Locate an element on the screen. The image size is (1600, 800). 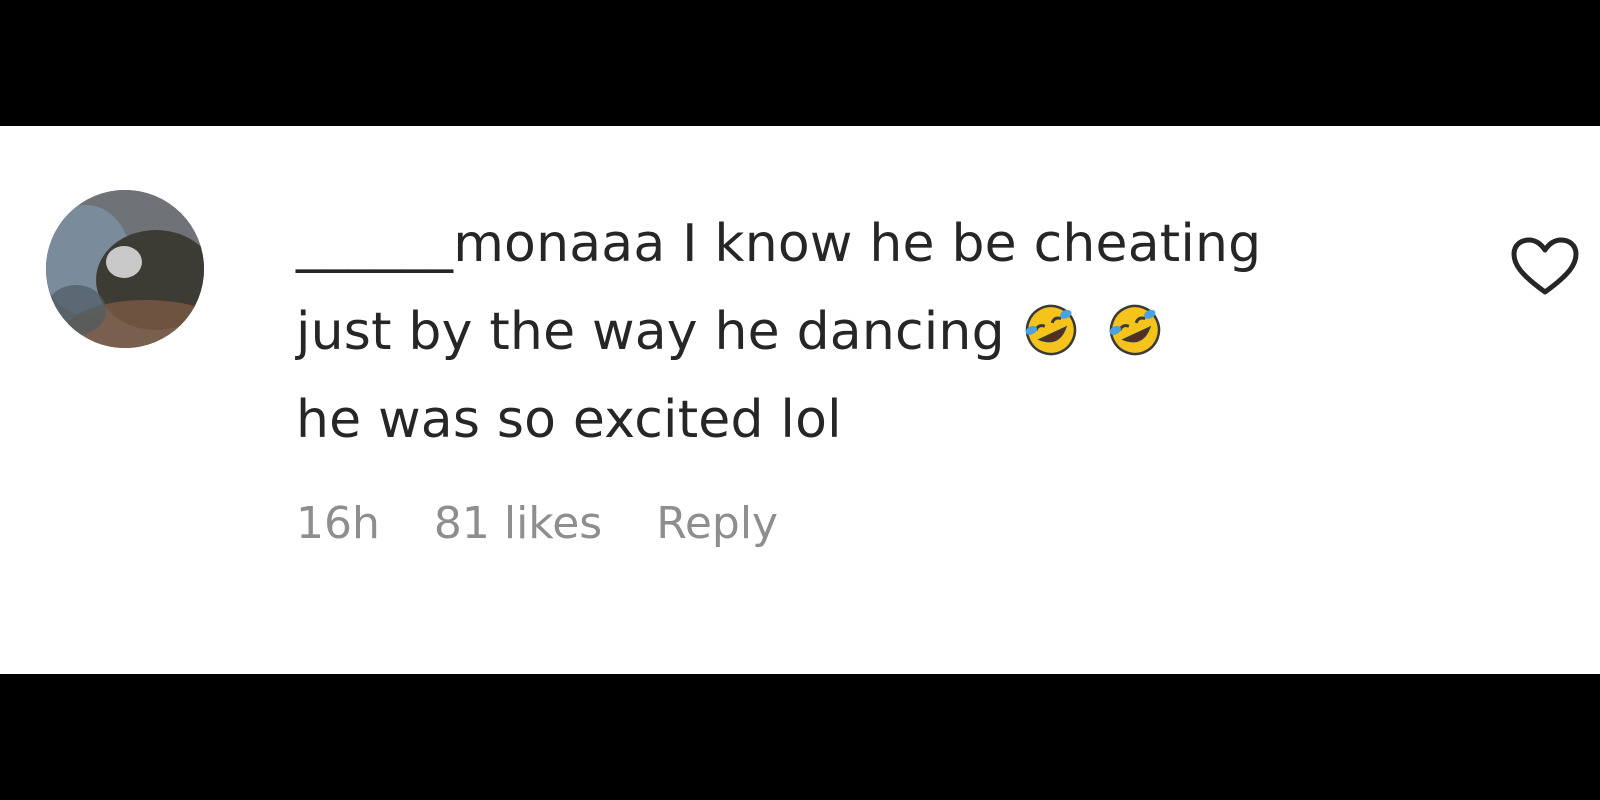
comment-line-3: he was so excited lol is located at coordinates (876, 420).